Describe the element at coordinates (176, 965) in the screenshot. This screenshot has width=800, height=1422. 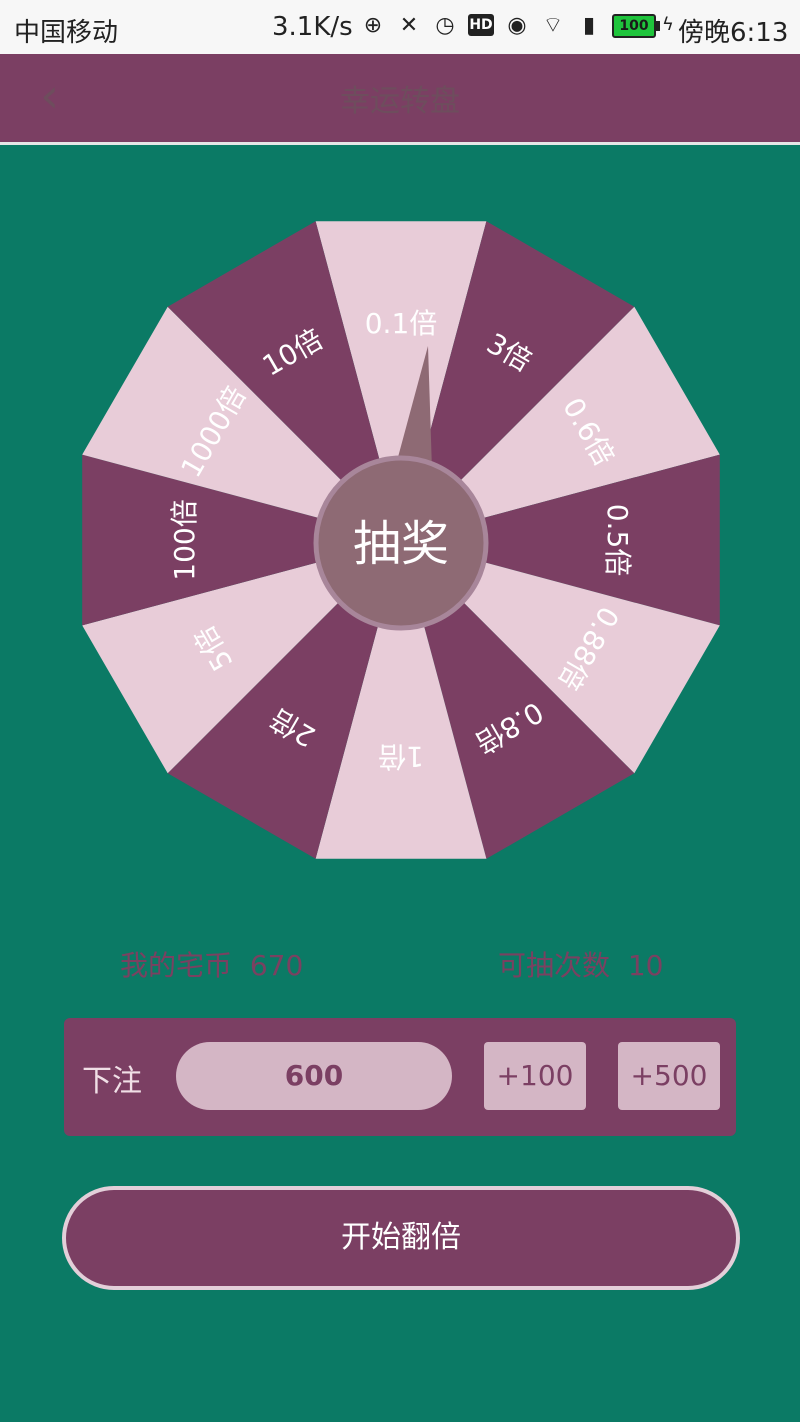
I see `coins-label: 我的宅币` at that location.